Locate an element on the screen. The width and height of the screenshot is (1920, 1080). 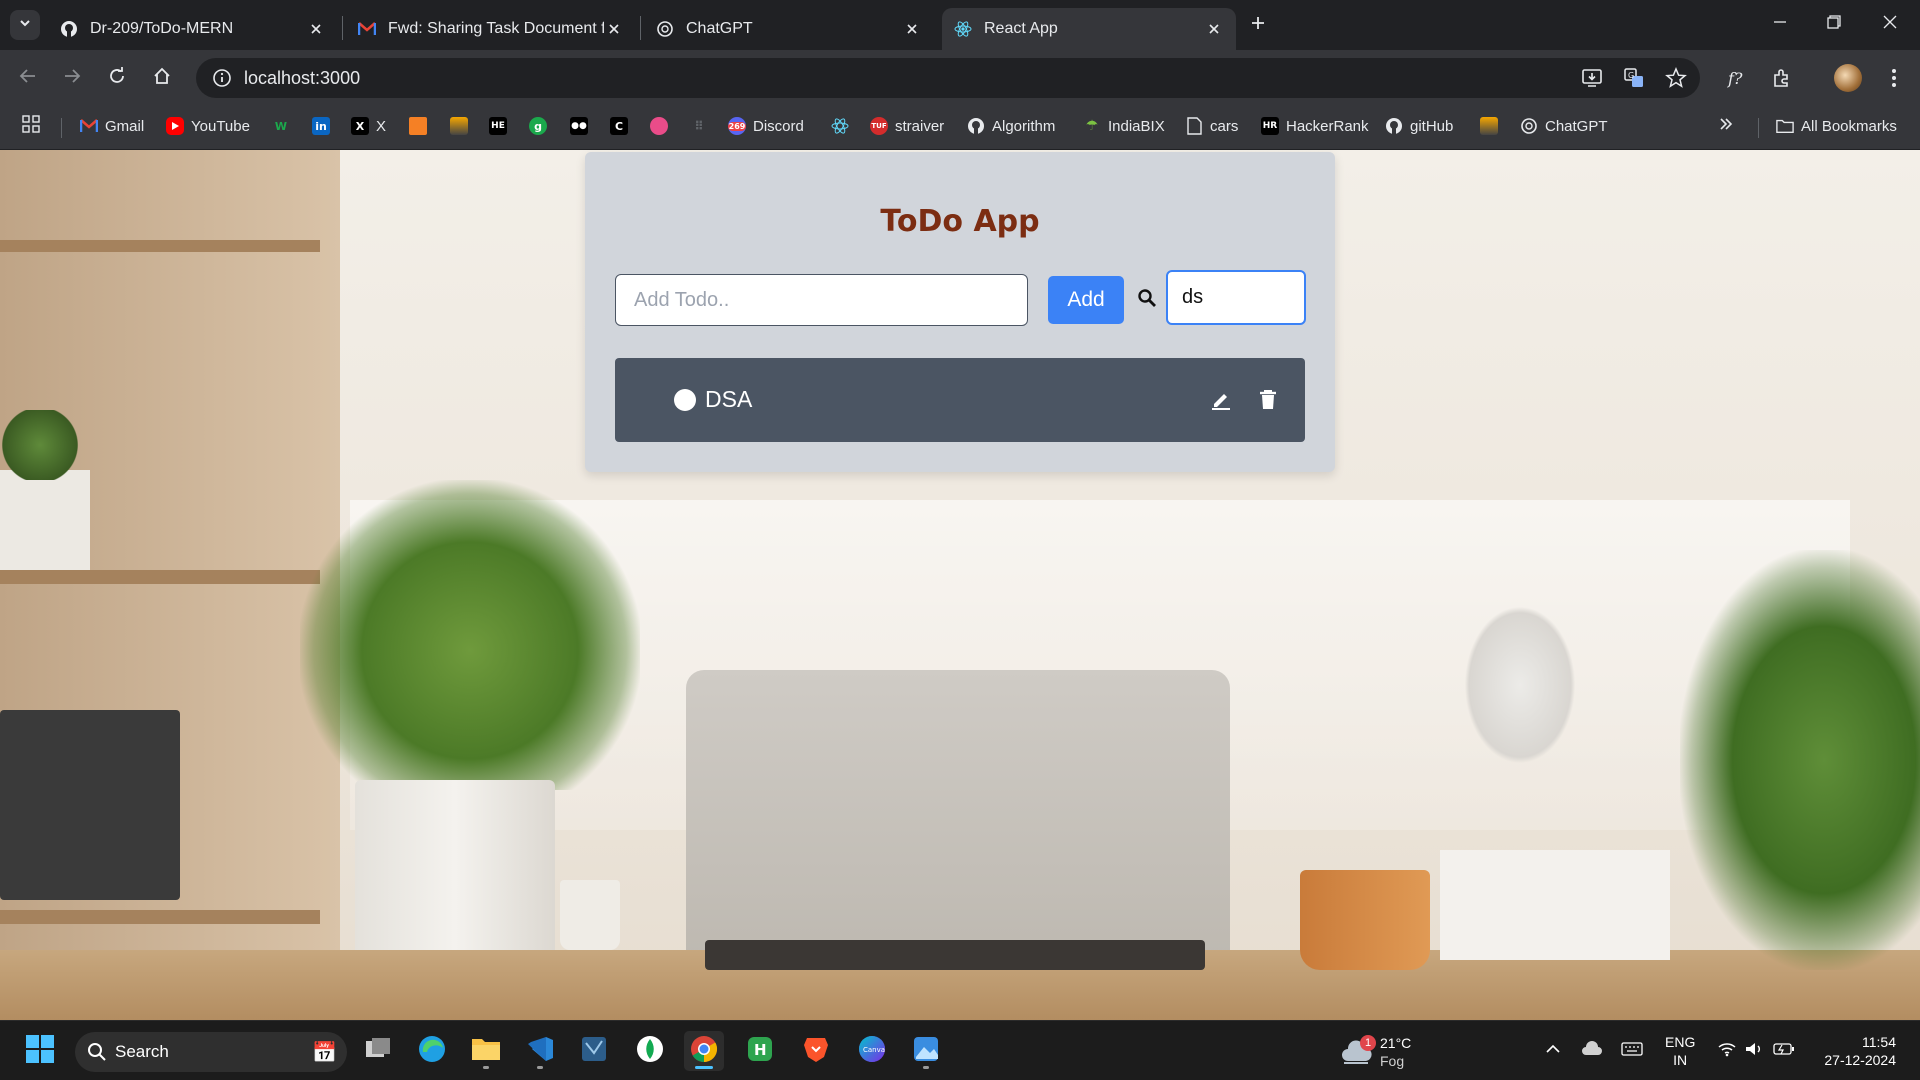
bookmark-dribbble is located at coordinates (662, 126).